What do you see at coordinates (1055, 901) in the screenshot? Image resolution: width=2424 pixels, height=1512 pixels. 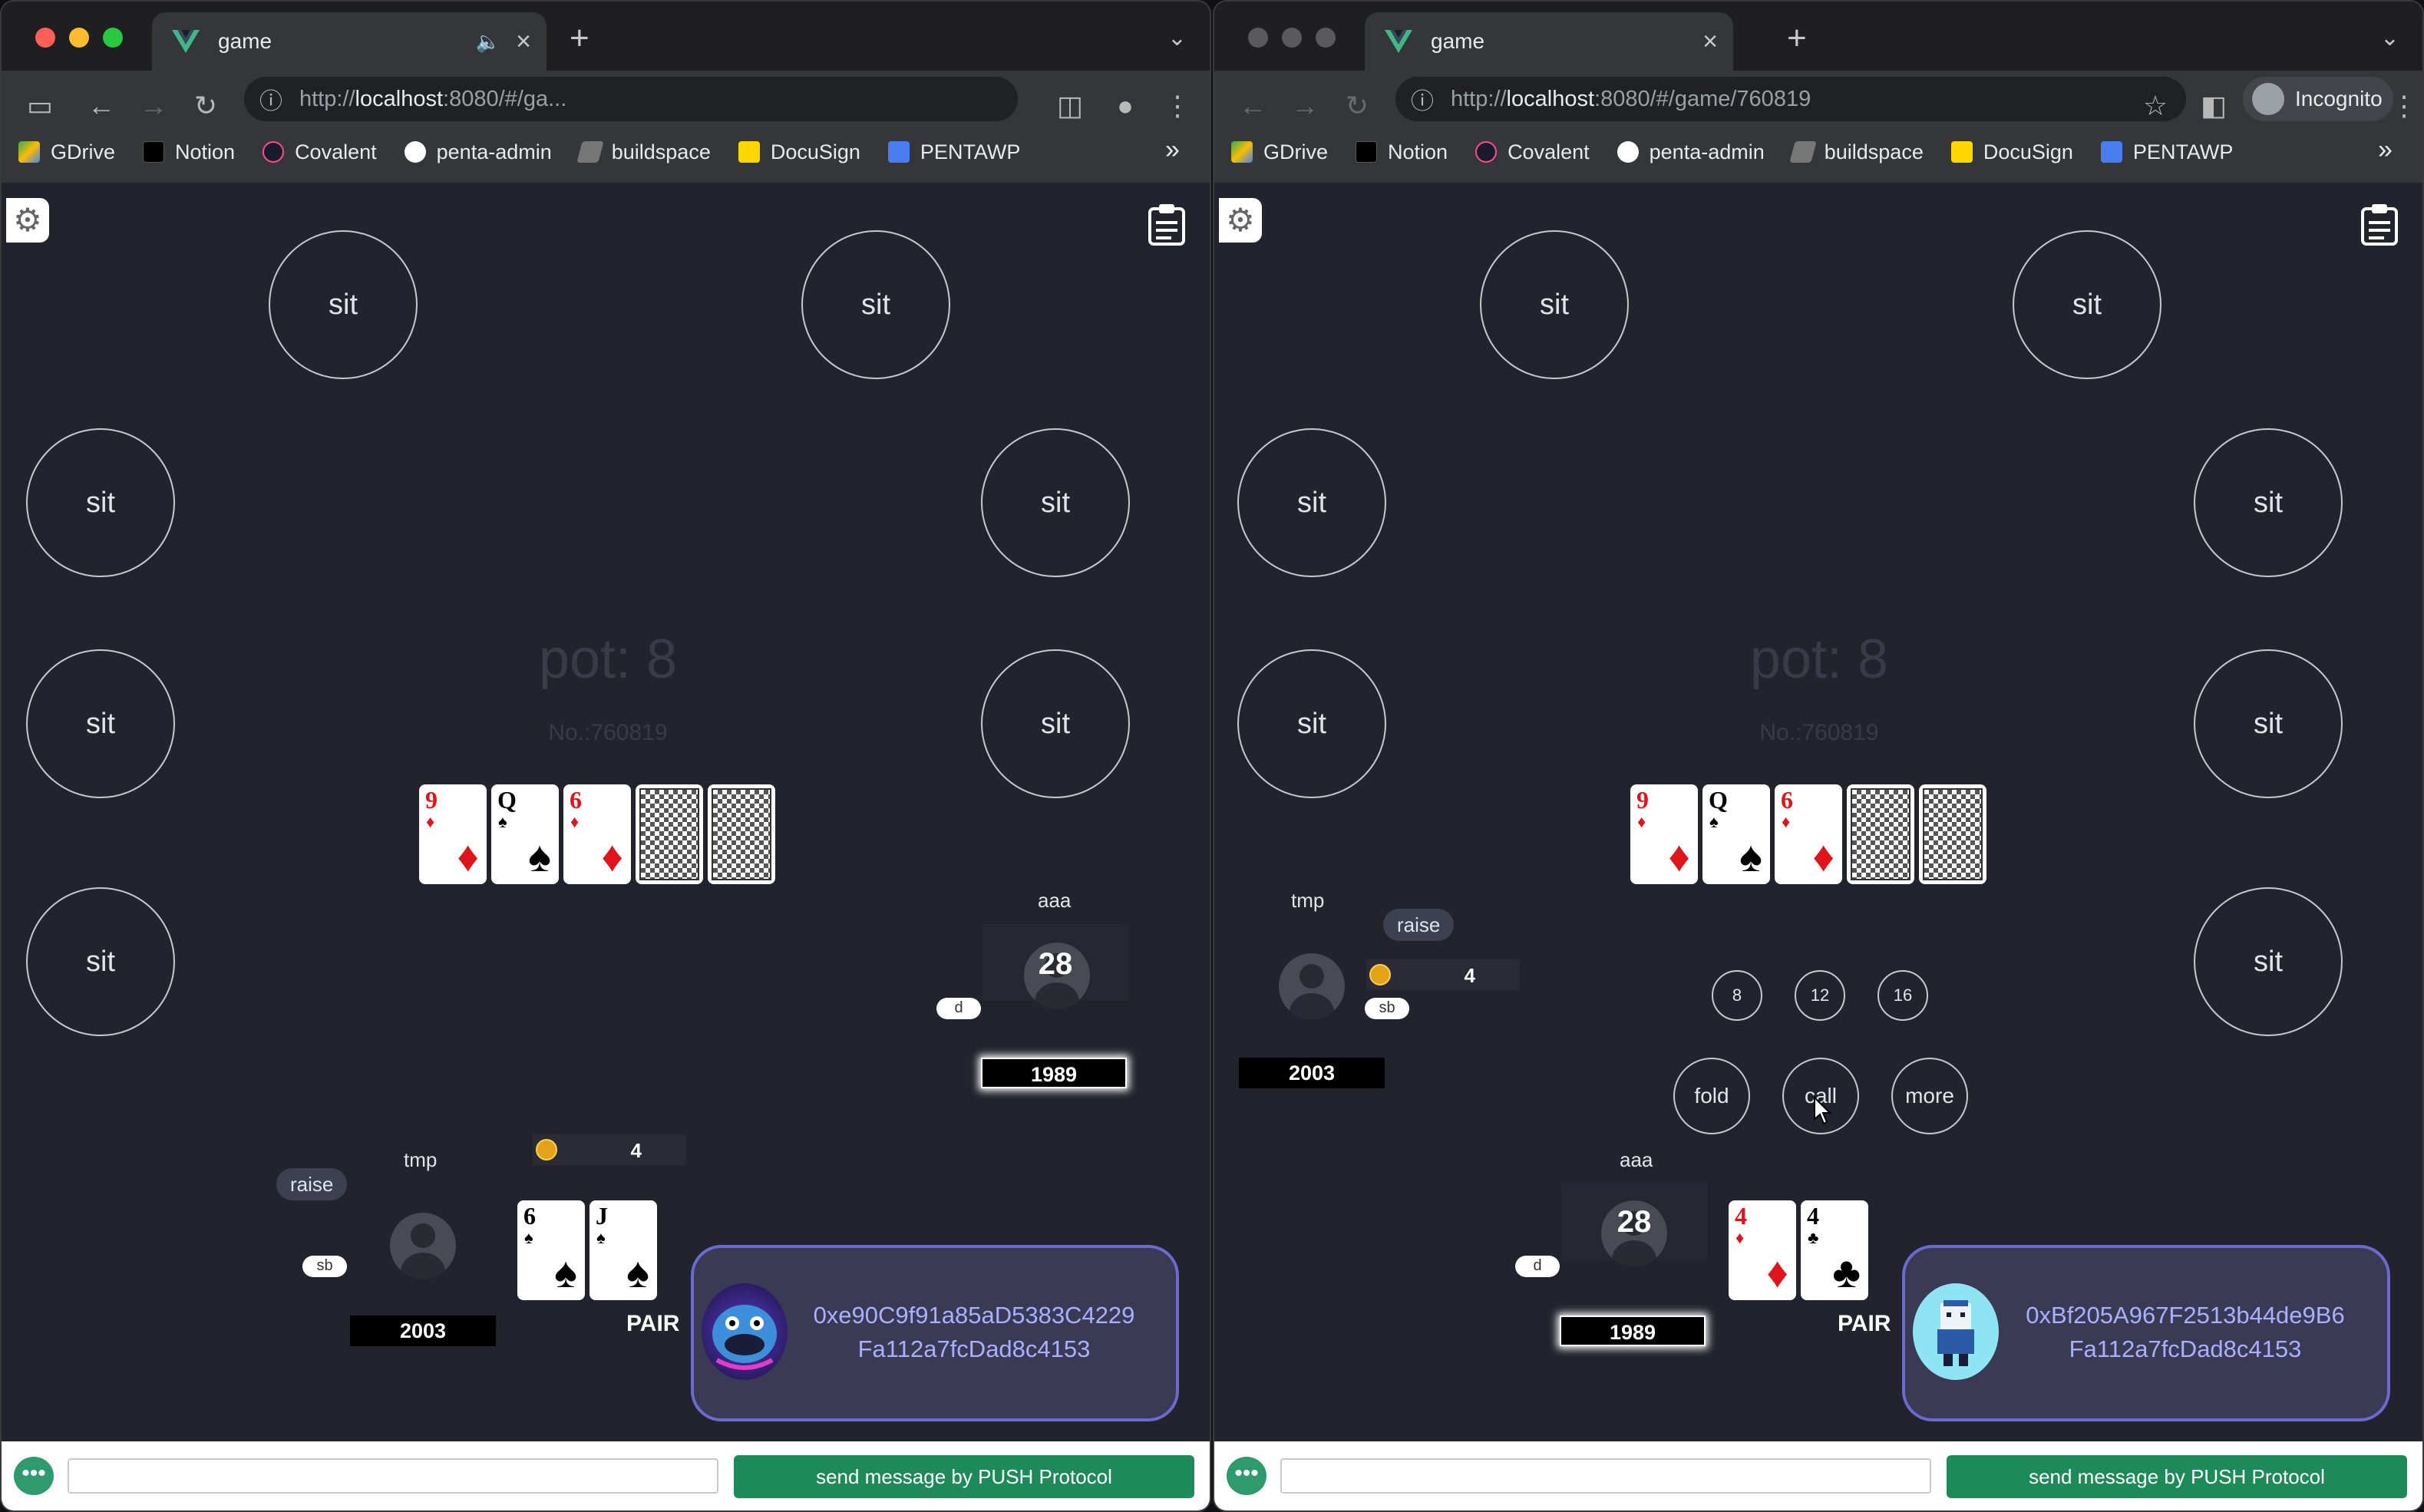 I see `opponent-name: aaa` at bounding box center [1055, 901].